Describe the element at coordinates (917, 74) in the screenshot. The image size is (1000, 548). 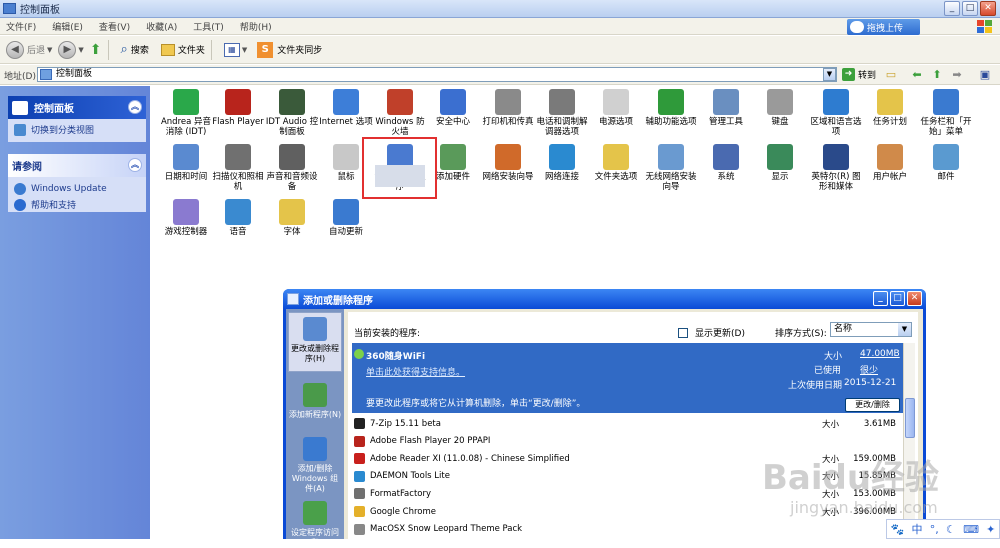
I see `nav-back-icon: ⬅` at that location.